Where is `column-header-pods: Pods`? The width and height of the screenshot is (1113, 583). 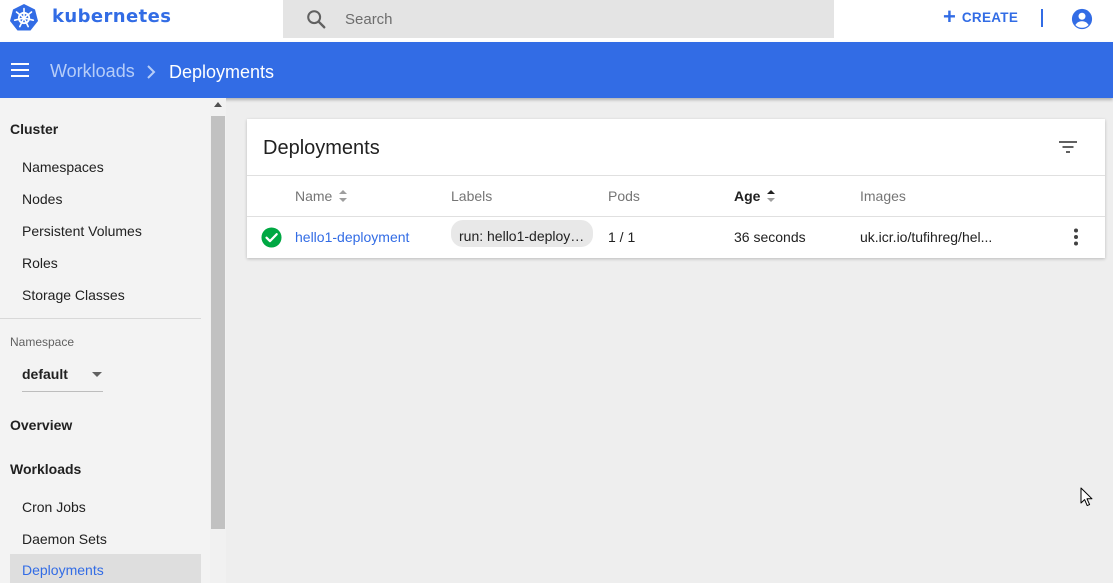
column-header-pods: Pods is located at coordinates (624, 196).